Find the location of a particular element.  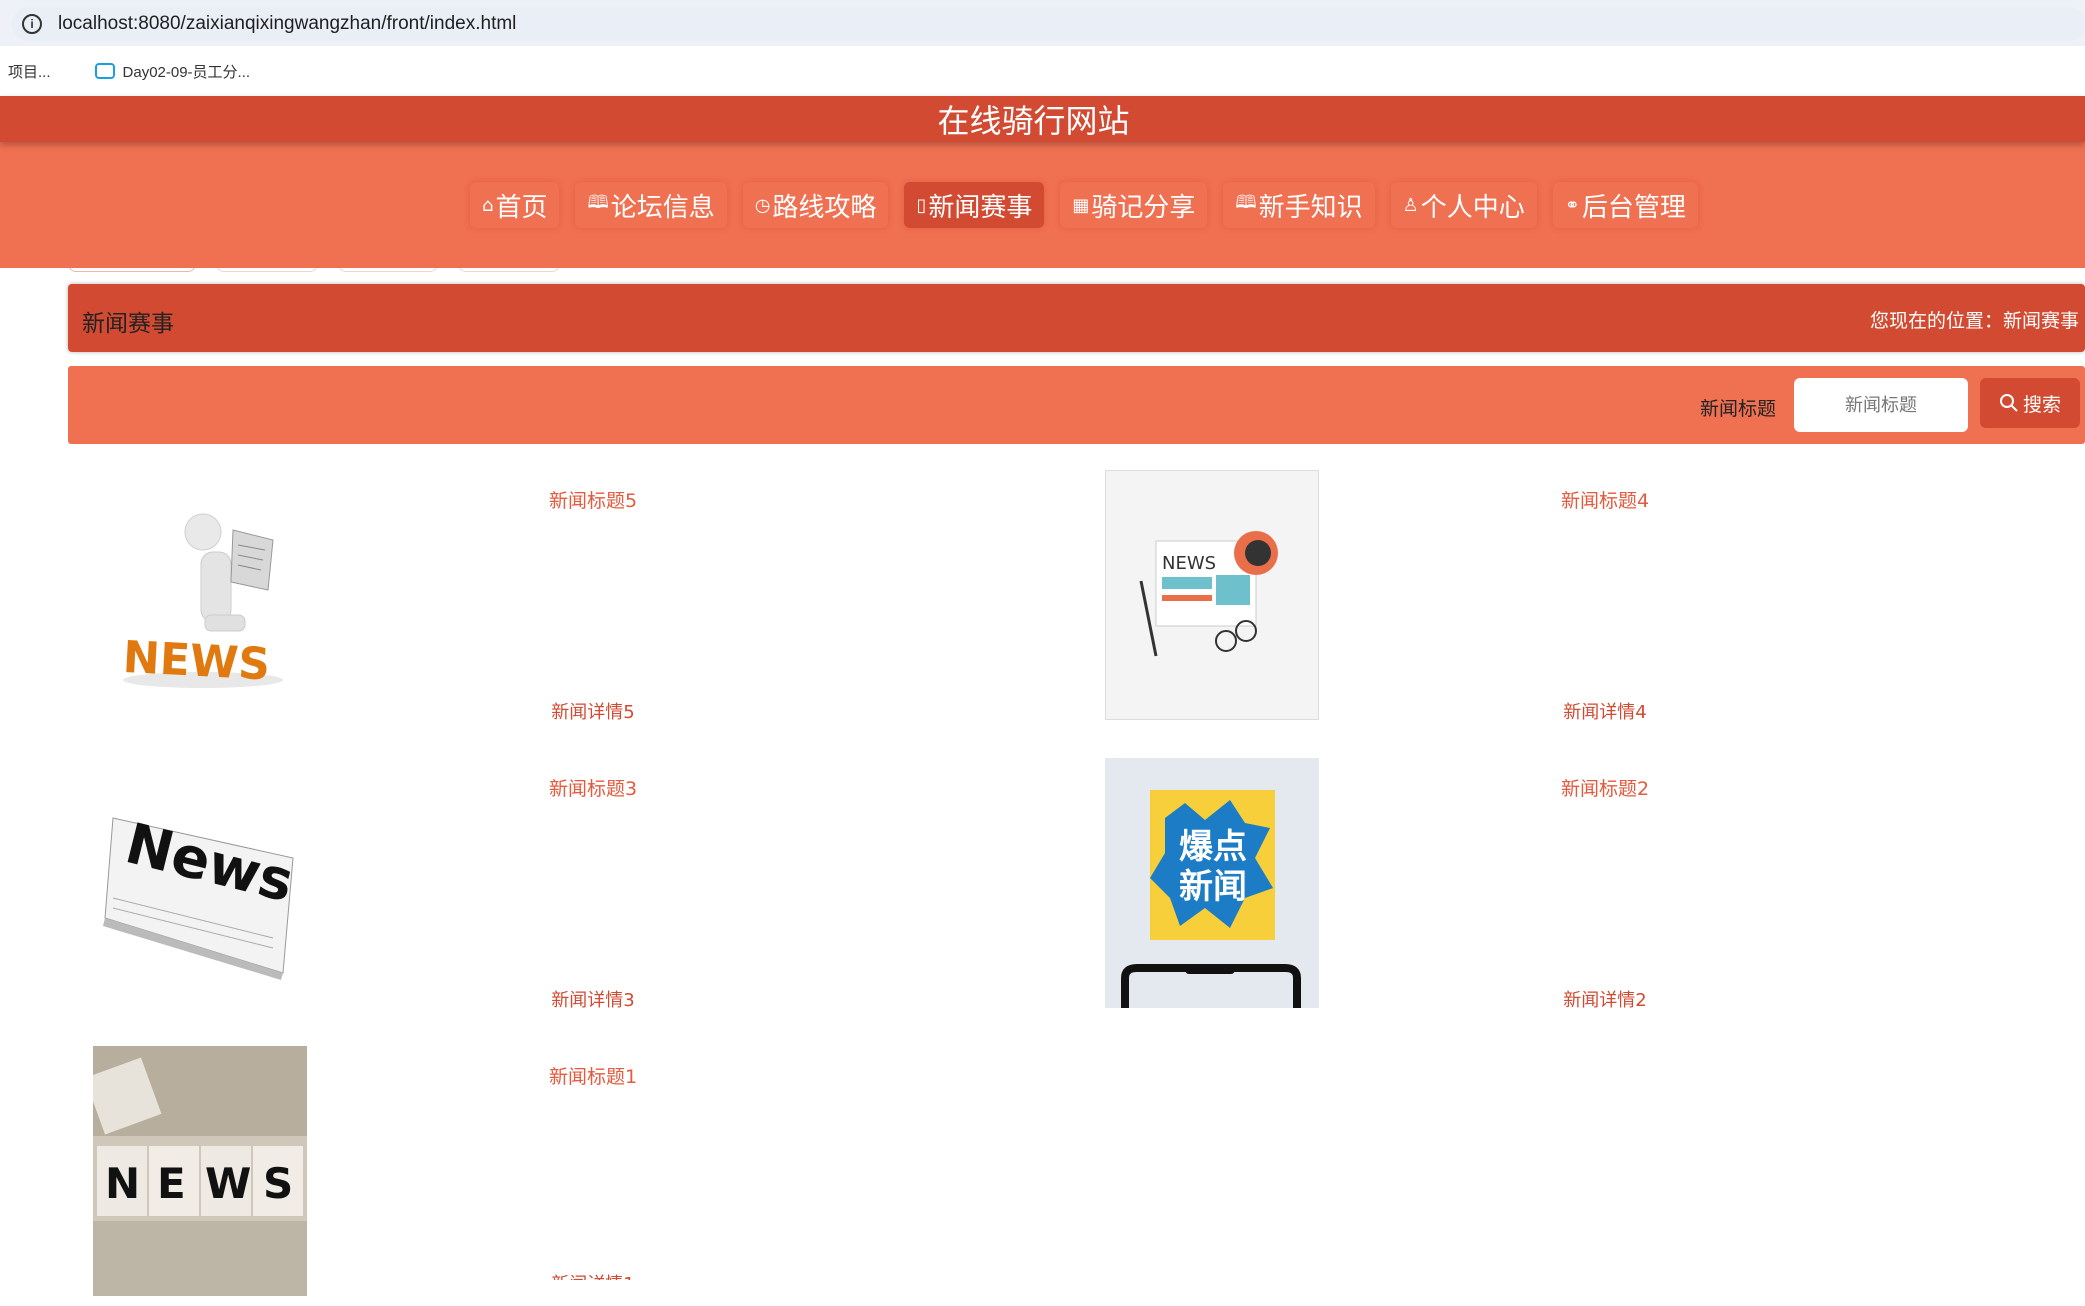

document-icon: ▯ is located at coordinates (921, 205).